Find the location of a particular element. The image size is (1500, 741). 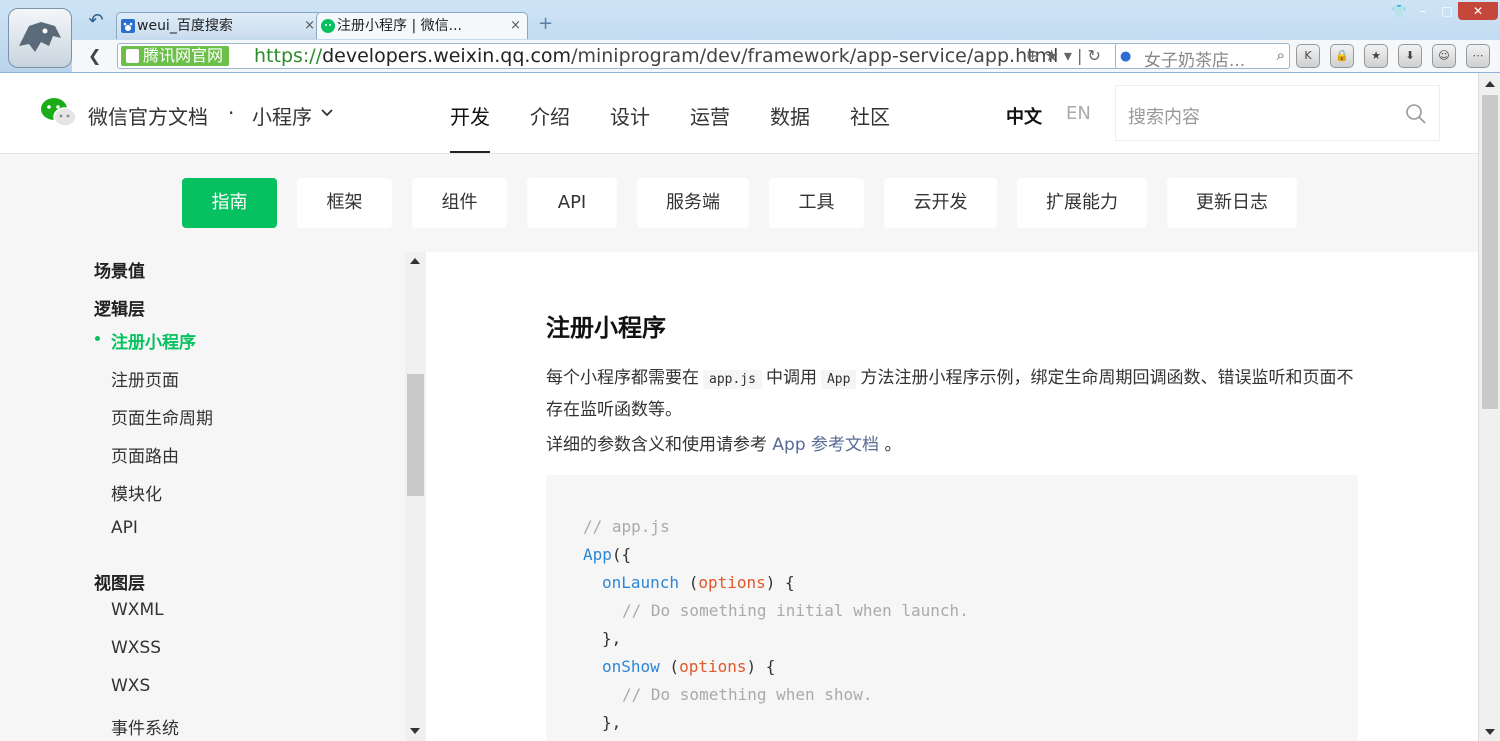

sidebar-item-events: 事件系统 is located at coordinates (145, 726).